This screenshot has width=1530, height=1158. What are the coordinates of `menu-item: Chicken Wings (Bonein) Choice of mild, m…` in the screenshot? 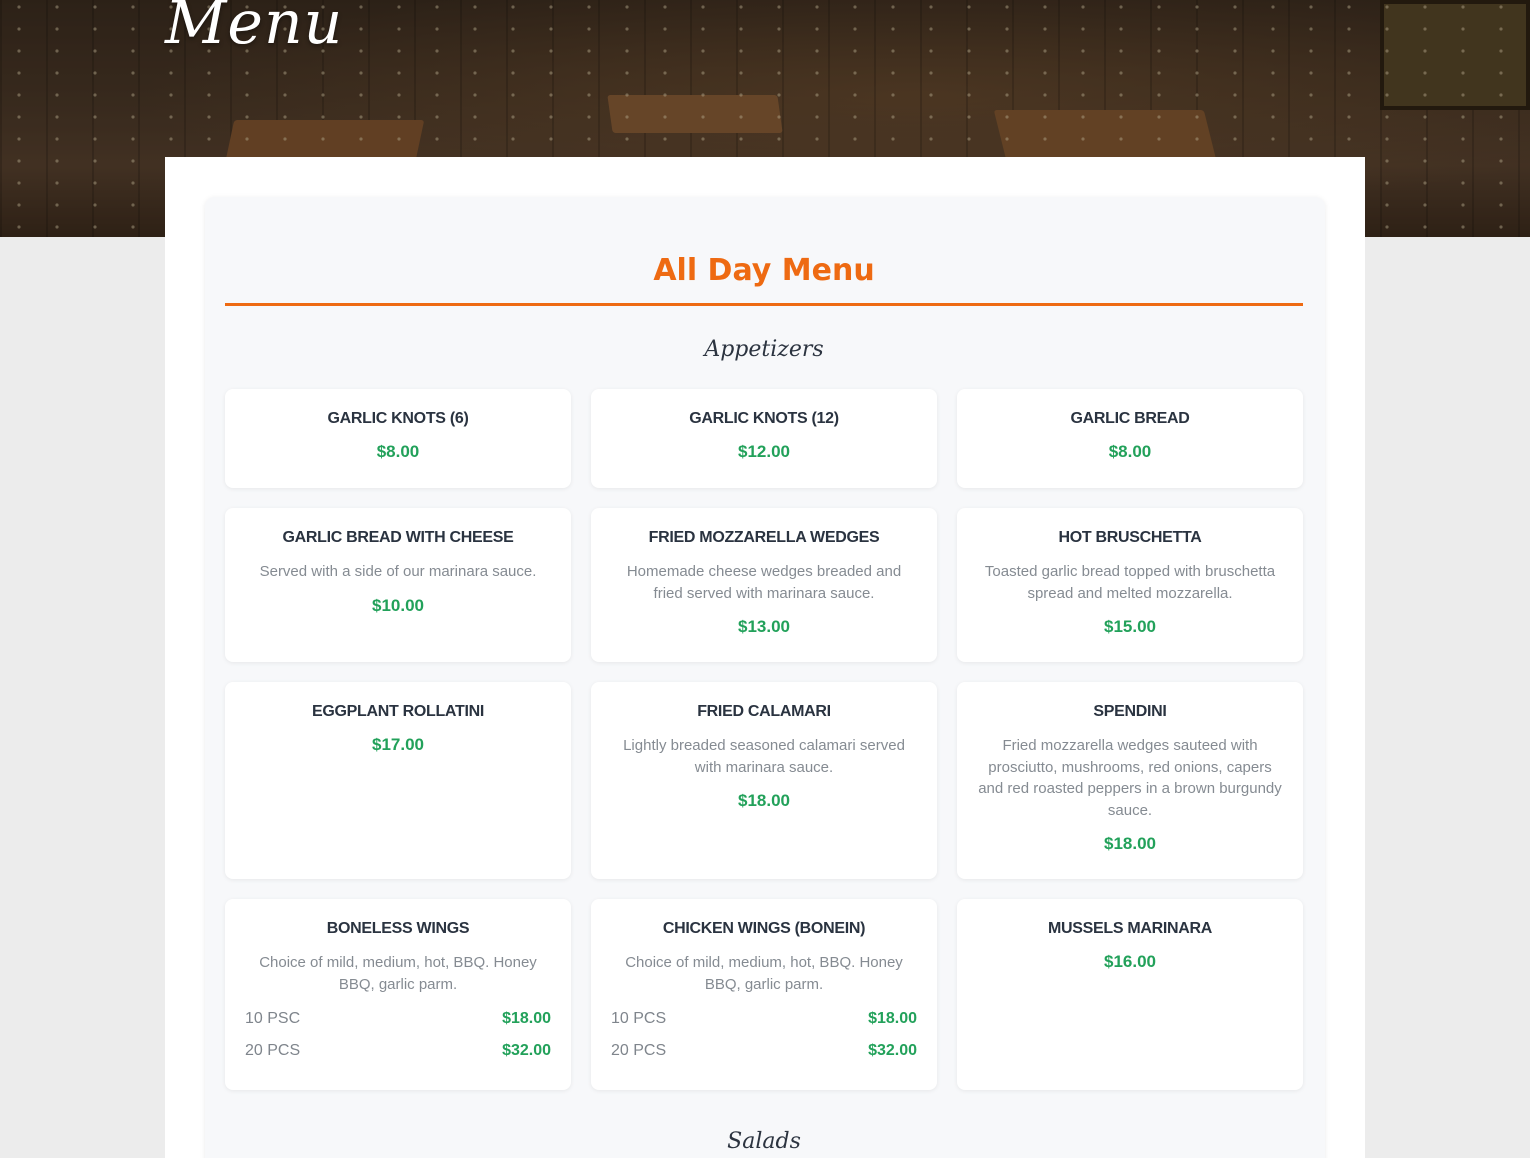 It's located at (764, 994).